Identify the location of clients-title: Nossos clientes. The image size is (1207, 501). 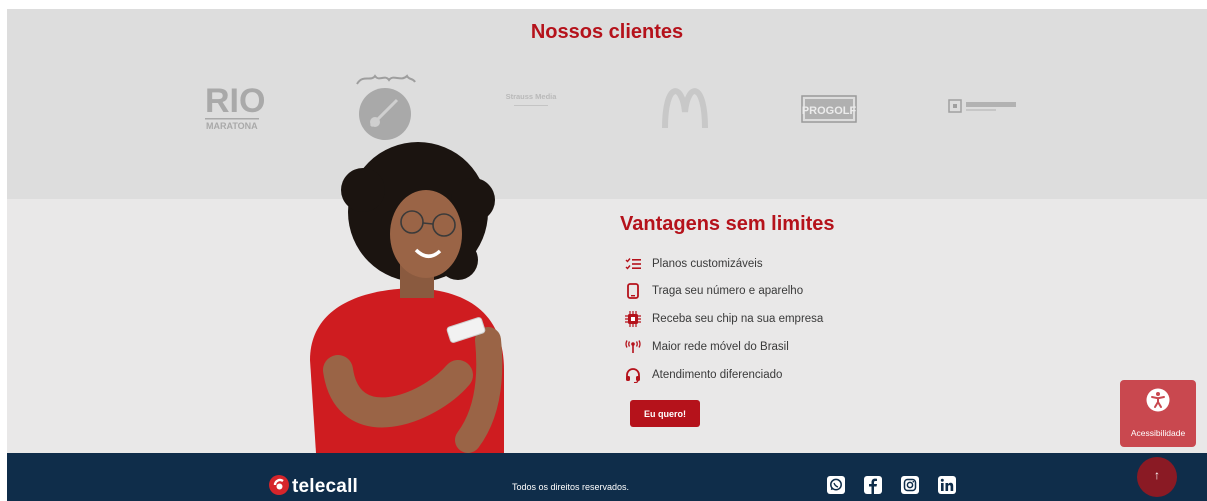
(607, 32).